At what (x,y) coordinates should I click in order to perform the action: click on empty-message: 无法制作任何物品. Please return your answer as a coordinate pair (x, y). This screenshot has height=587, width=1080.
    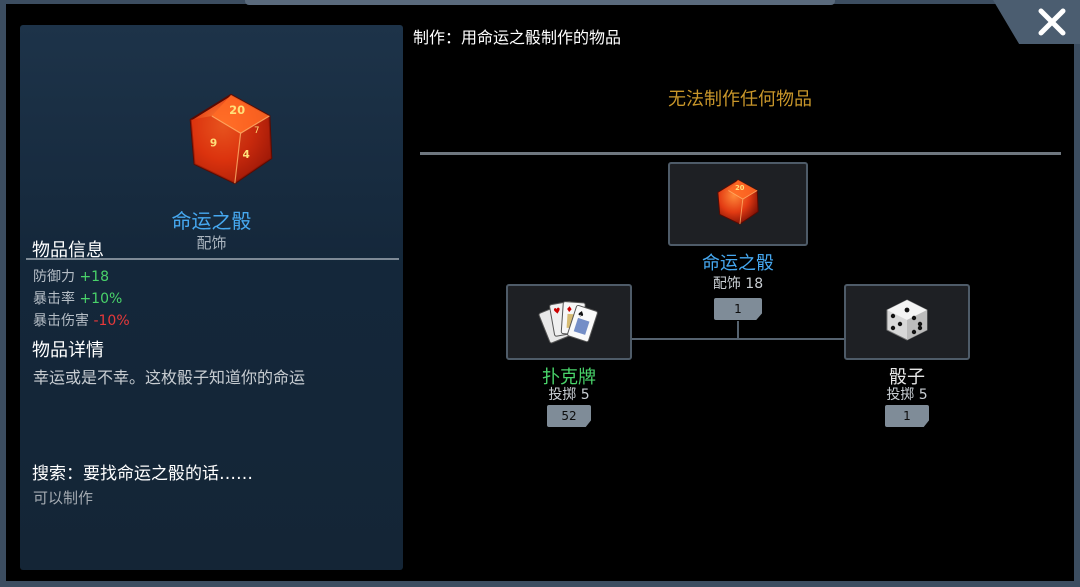
    Looking at the image, I should click on (740, 99).